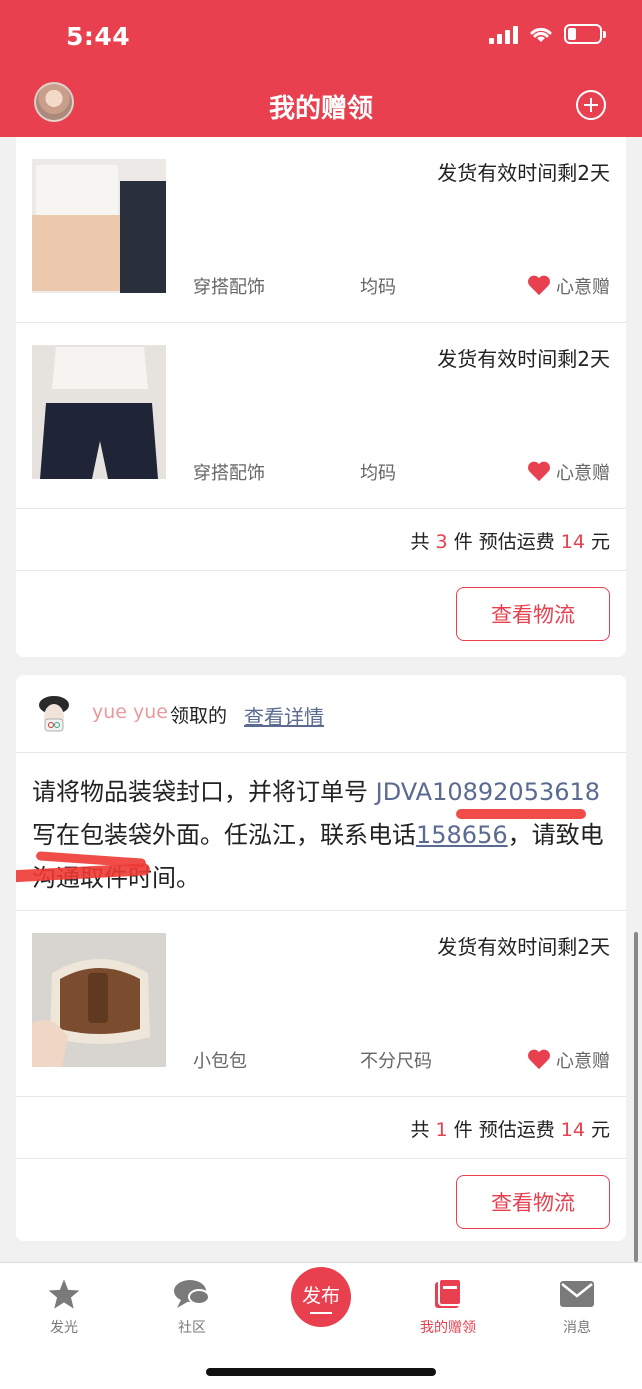  I want to click on summary-text: 共 1 件 预估运费 14 元, so click(510, 1130).